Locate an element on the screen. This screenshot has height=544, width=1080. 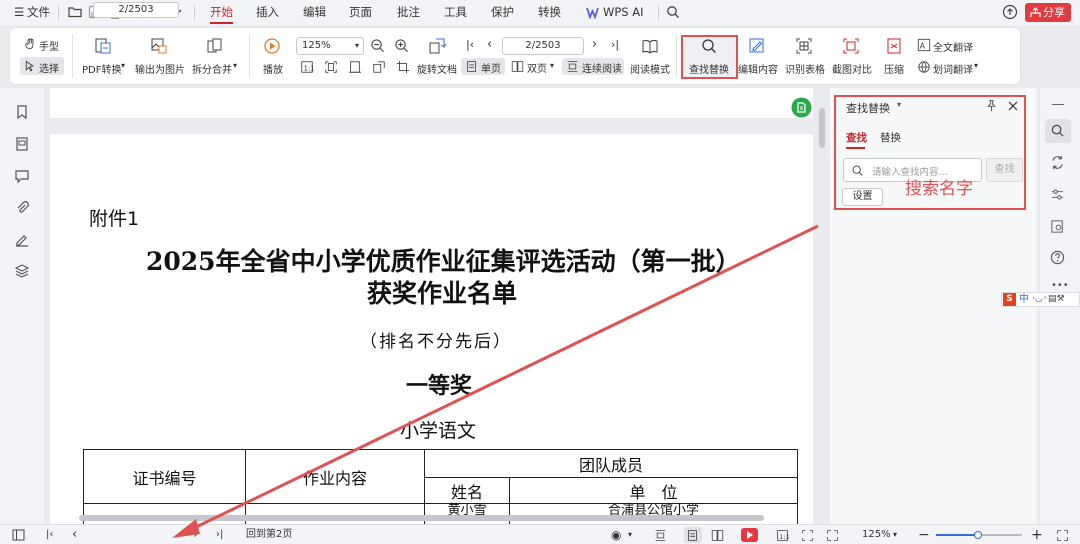
word-translate-button: 划词翻译 is located at coordinates (953, 68).